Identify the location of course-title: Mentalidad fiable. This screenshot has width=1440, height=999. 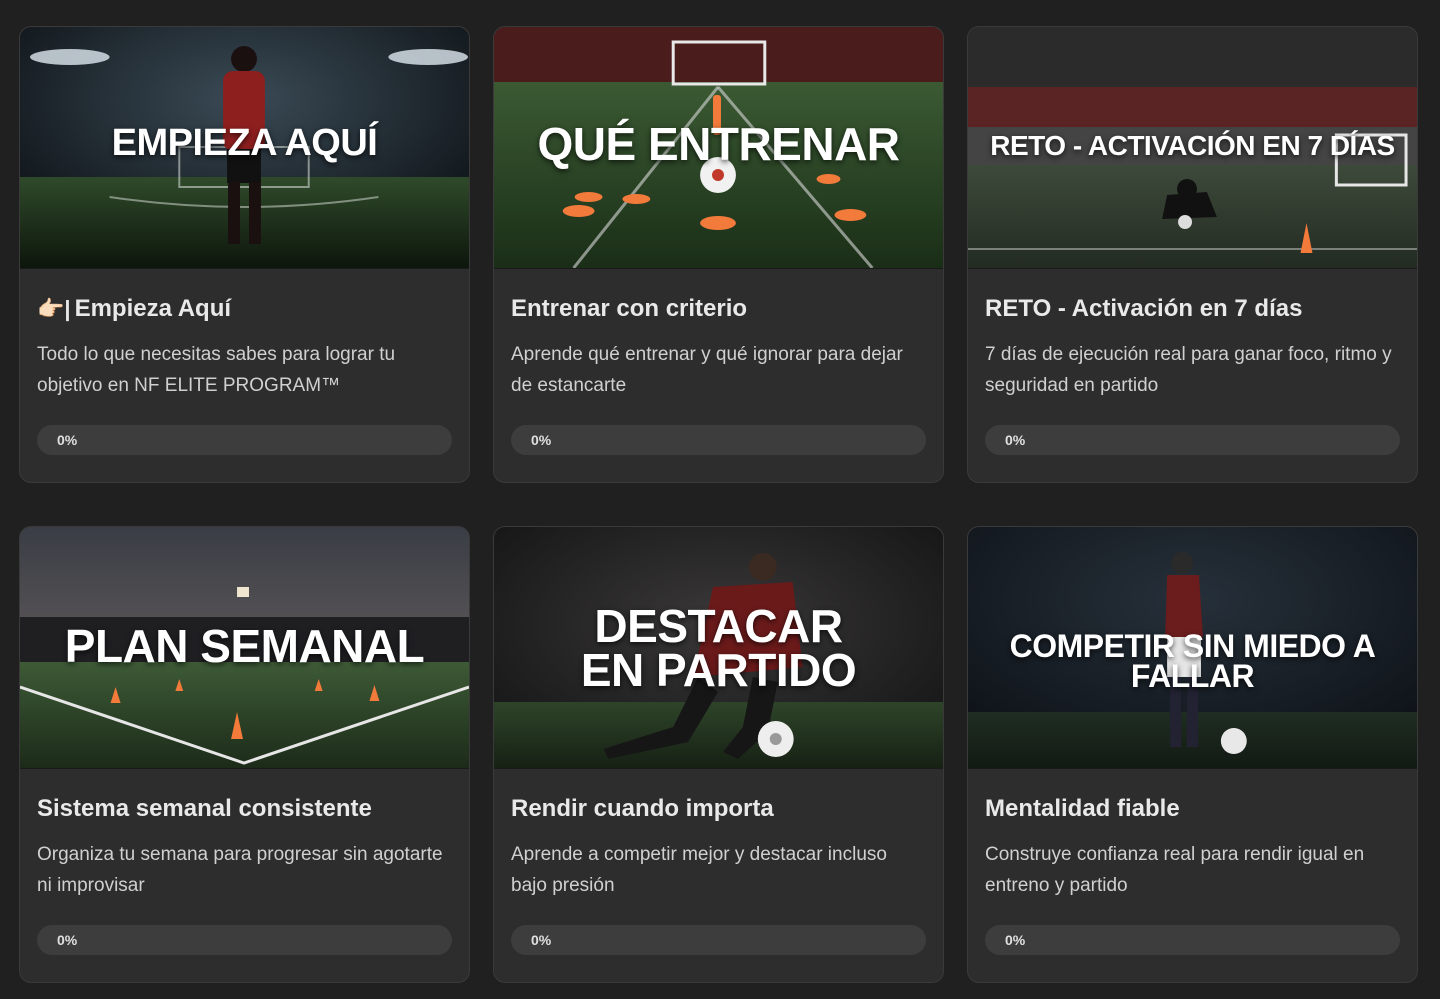
(1082, 808).